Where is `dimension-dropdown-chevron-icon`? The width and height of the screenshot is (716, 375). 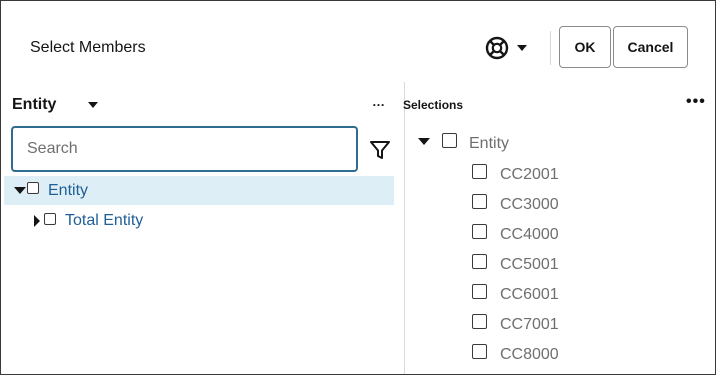 dimension-dropdown-chevron-icon is located at coordinates (93, 105).